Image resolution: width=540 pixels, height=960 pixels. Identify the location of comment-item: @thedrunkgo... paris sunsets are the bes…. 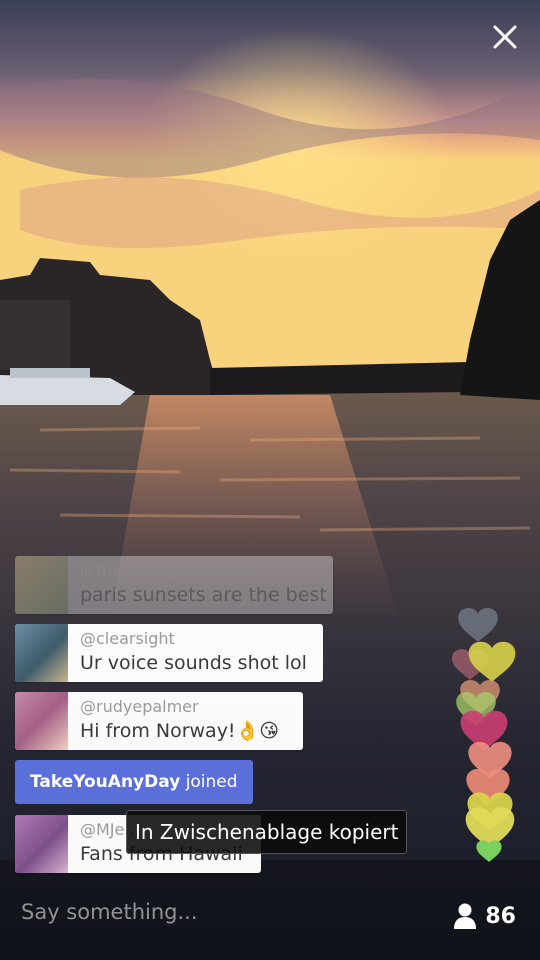
(174, 585).